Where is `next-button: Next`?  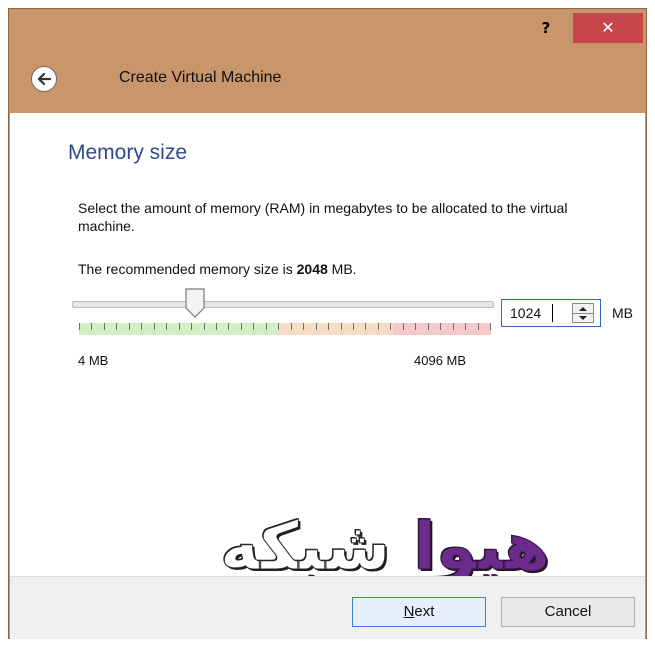 next-button: Next is located at coordinates (419, 612).